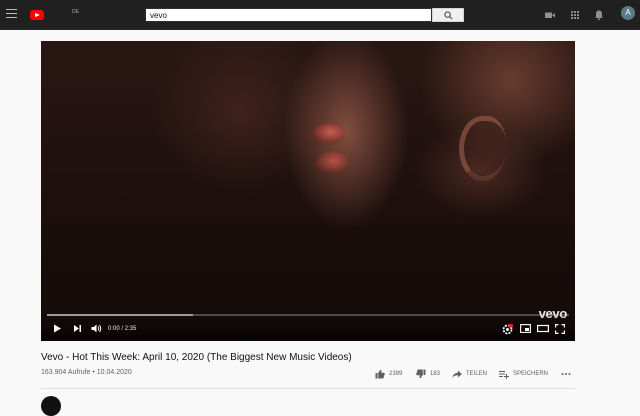  Describe the element at coordinates (543, 328) in the screenshot. I see `theater-mode-icon` at that location.